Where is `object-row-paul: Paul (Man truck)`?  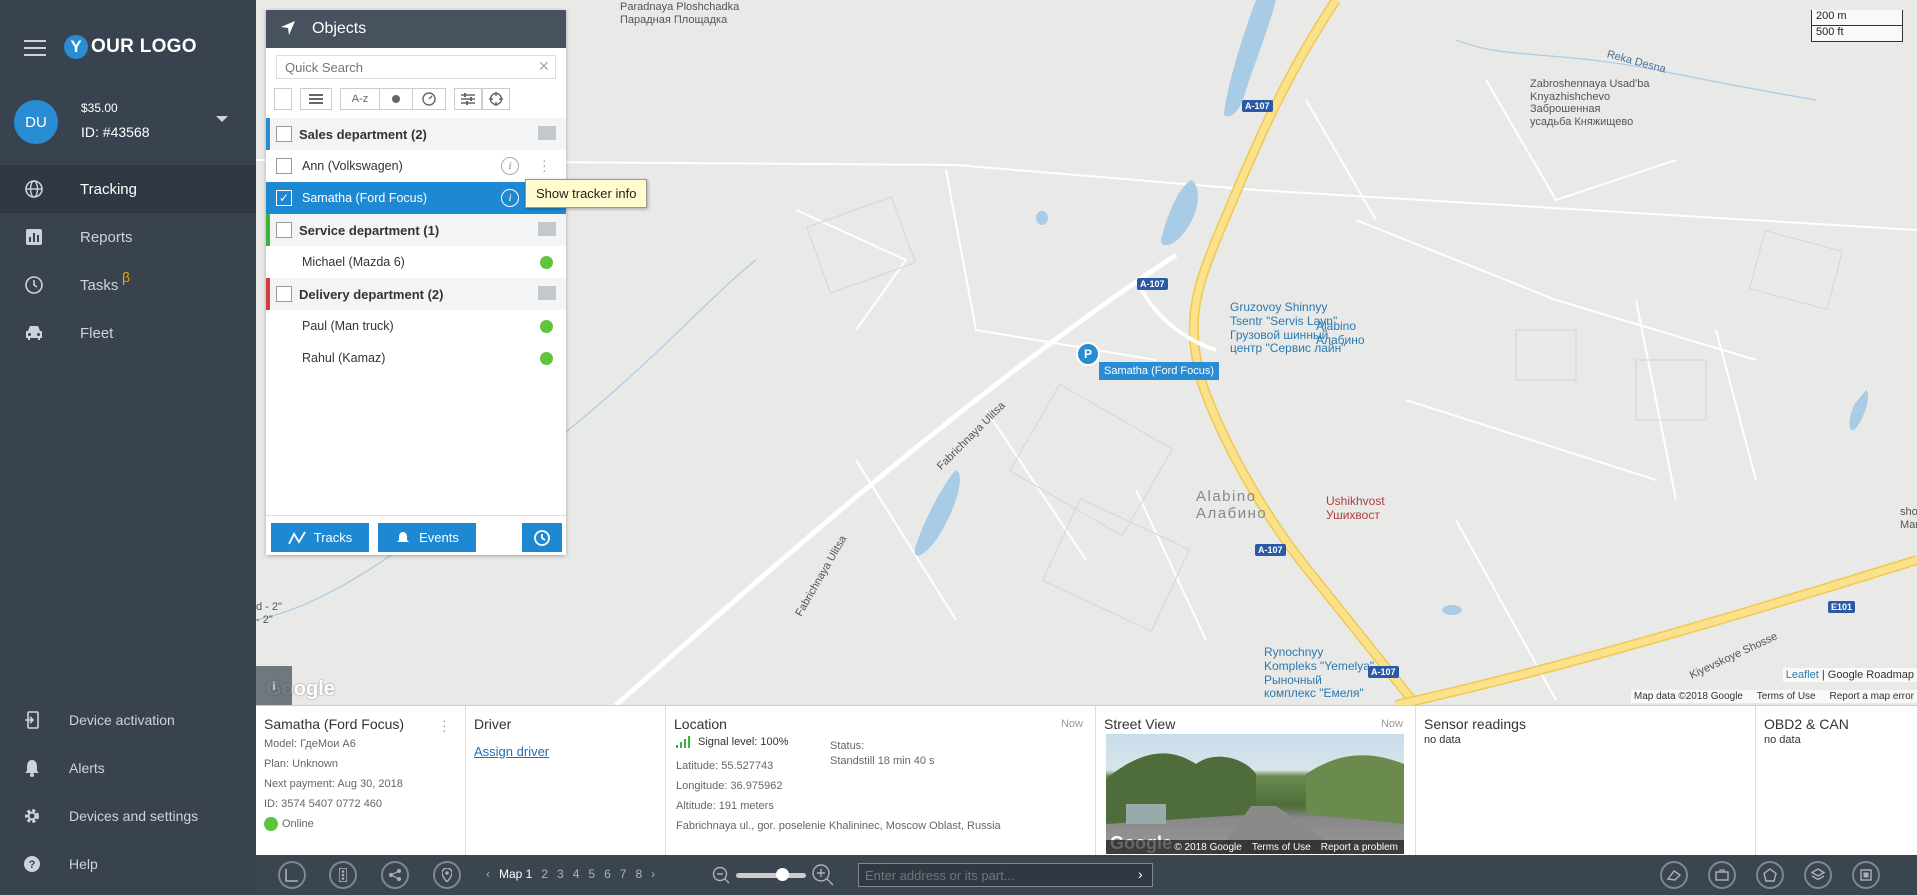 object-row-paul: Paul (Man truck) is located at coordinates (416, 326).